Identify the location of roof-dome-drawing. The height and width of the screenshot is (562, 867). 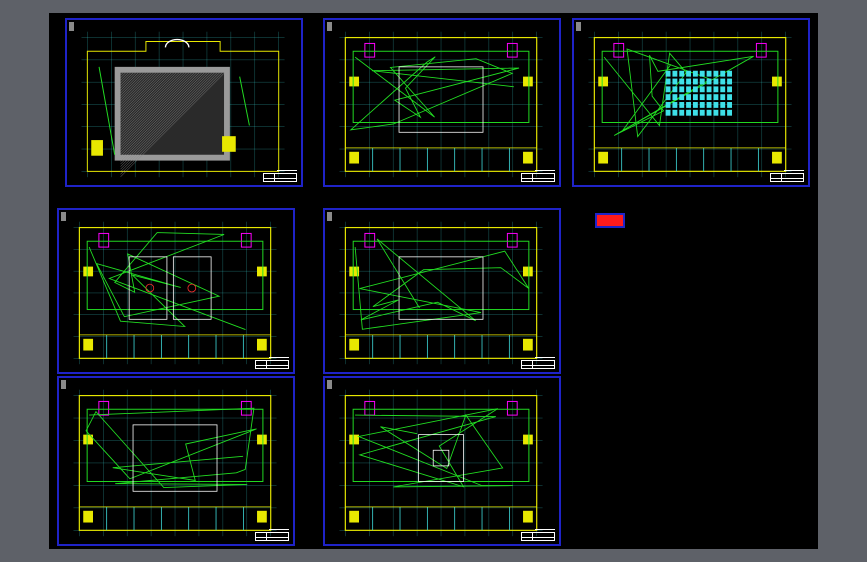
(183, 104).